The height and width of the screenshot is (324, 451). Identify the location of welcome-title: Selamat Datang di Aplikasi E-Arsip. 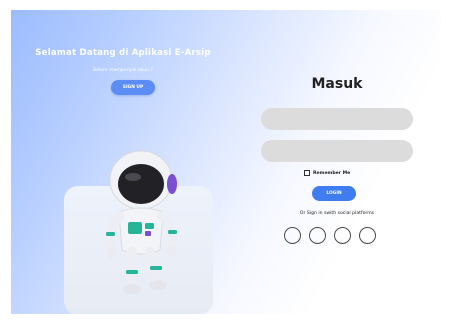
(123, 53).